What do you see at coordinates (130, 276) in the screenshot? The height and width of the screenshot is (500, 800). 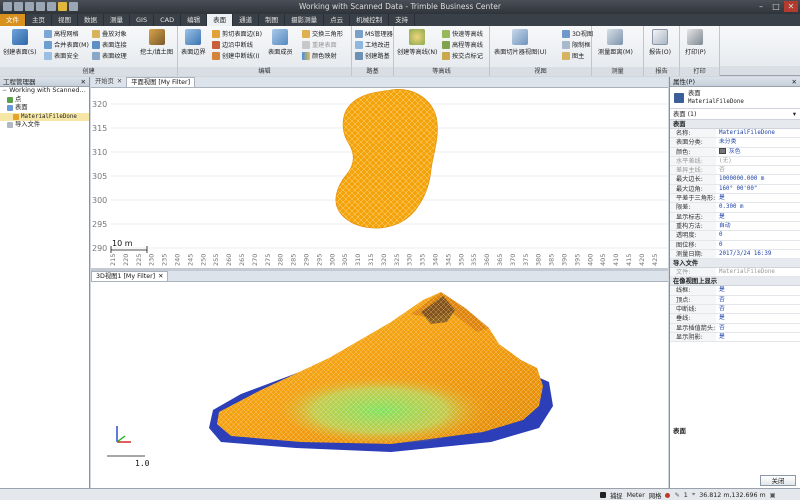 I see `tab-3d-view: 3D视图1 [My Filter] ✕` at bounding box center [130, 276].